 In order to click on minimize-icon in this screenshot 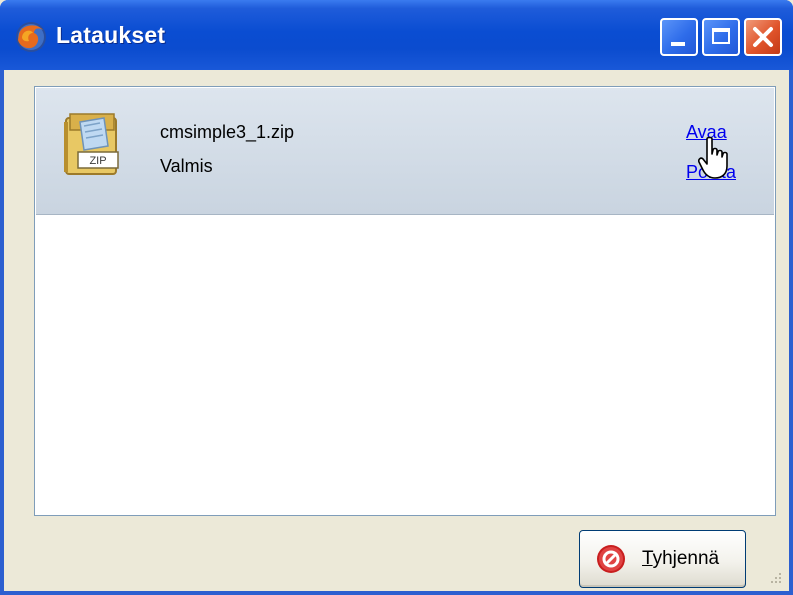, I will do `click(678, 44)`.